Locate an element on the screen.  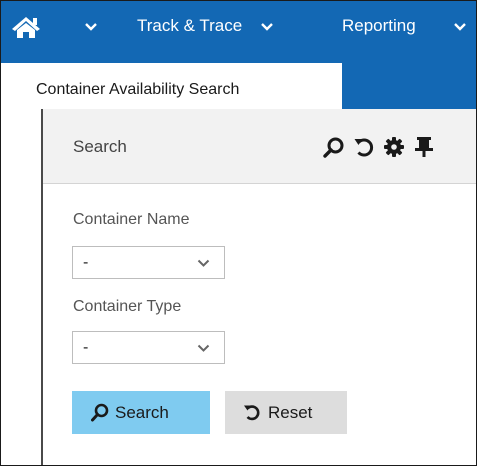
nav-item-reporting: Reporting is located at coordinates (379, 26).